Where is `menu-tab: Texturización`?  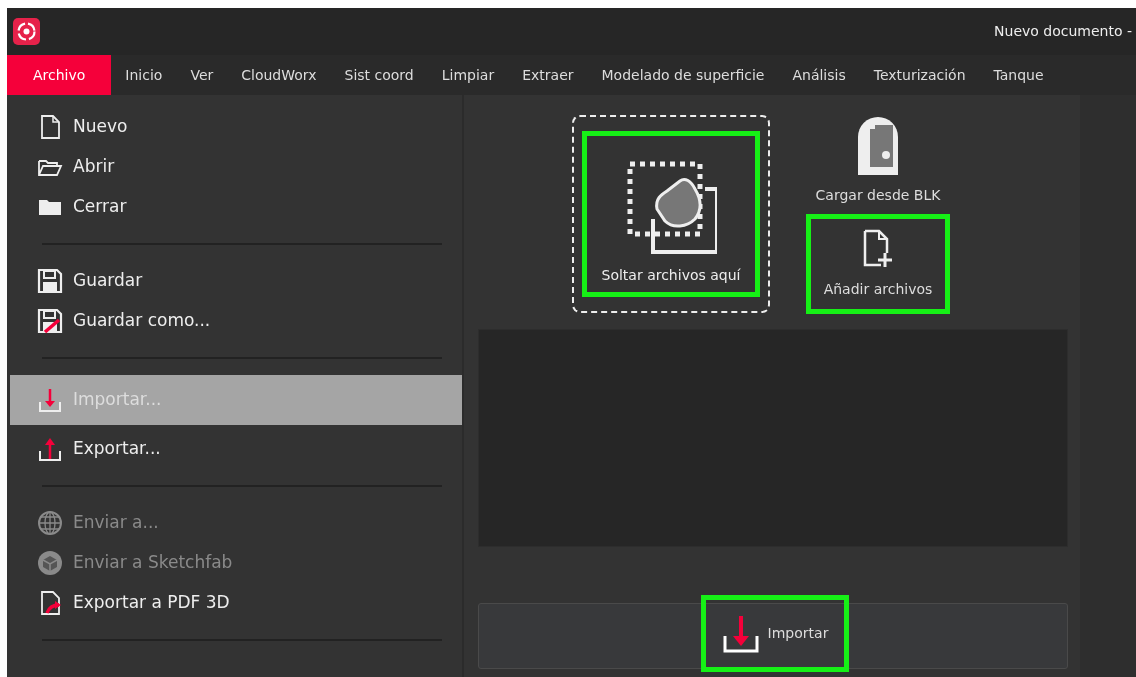 menu-tab: Texturización is located at coordinates (919, 75).